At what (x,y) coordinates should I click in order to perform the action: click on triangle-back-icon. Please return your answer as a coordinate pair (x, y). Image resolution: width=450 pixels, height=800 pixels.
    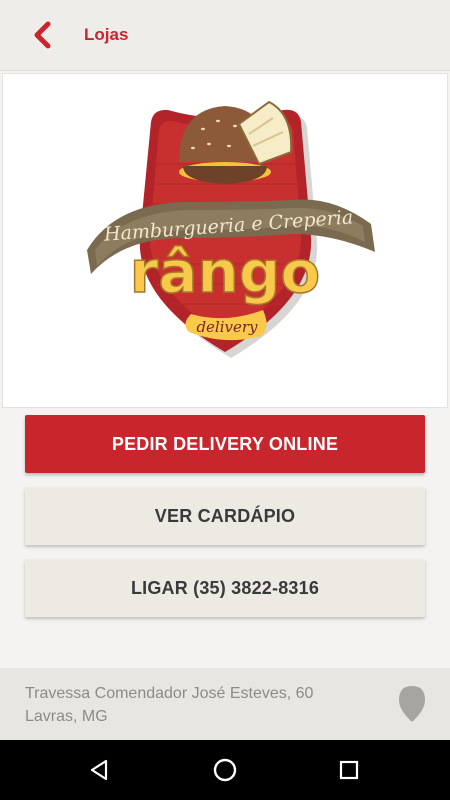
    Looking at the image, I should click on (99, 770).